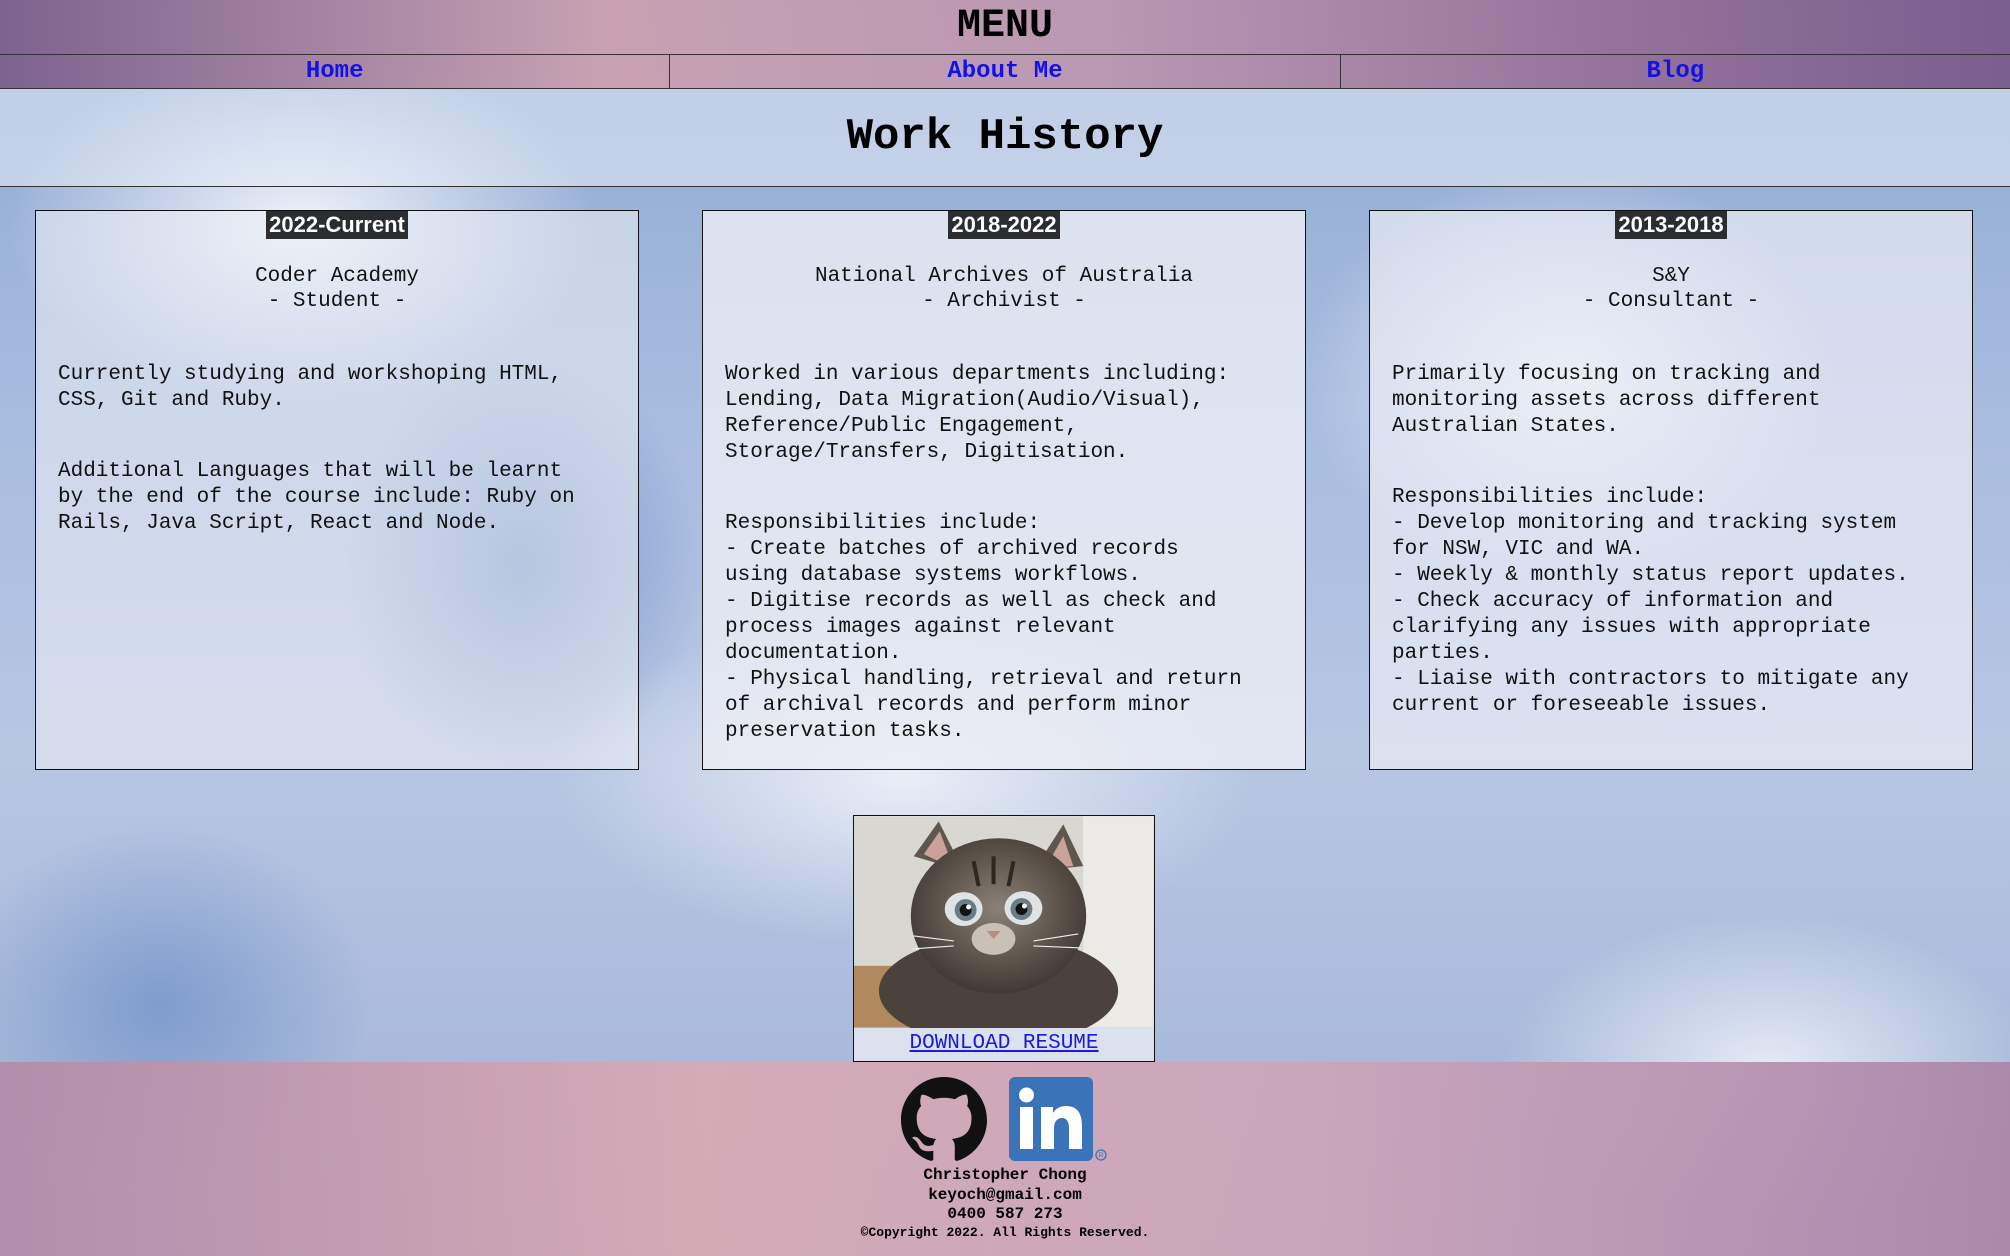  I want to click on job-role: - Consultant -, so click(1671, 301).